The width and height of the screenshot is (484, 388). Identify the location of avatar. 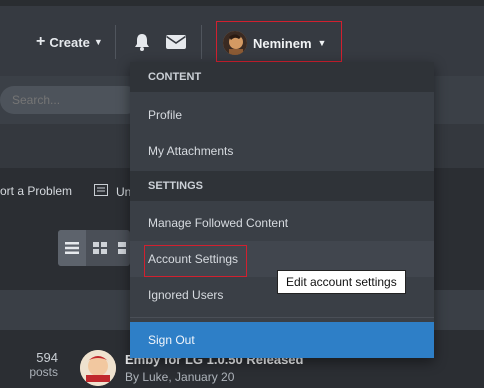
(235, 43).